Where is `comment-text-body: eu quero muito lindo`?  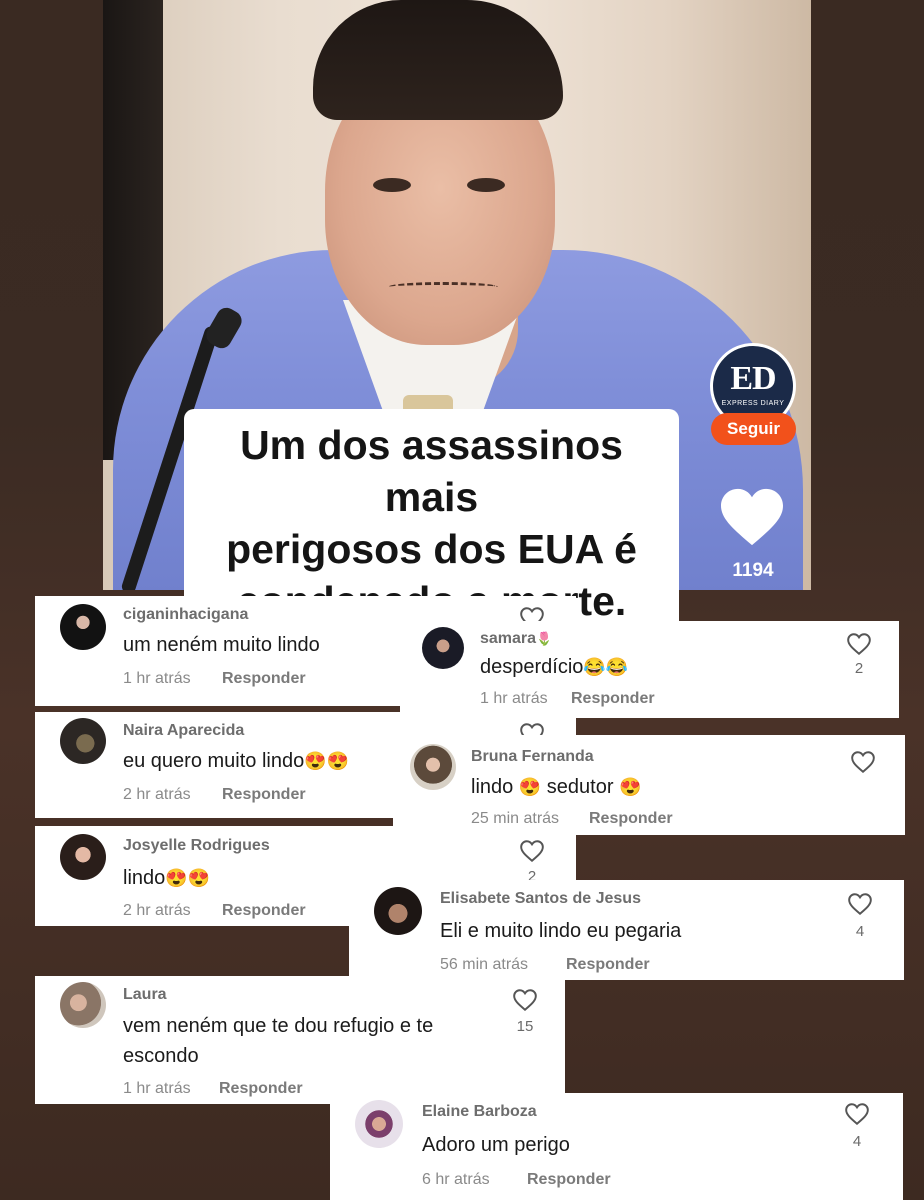
comment-text-body: eu quero muito lindo is located at coordinates (214, 761).